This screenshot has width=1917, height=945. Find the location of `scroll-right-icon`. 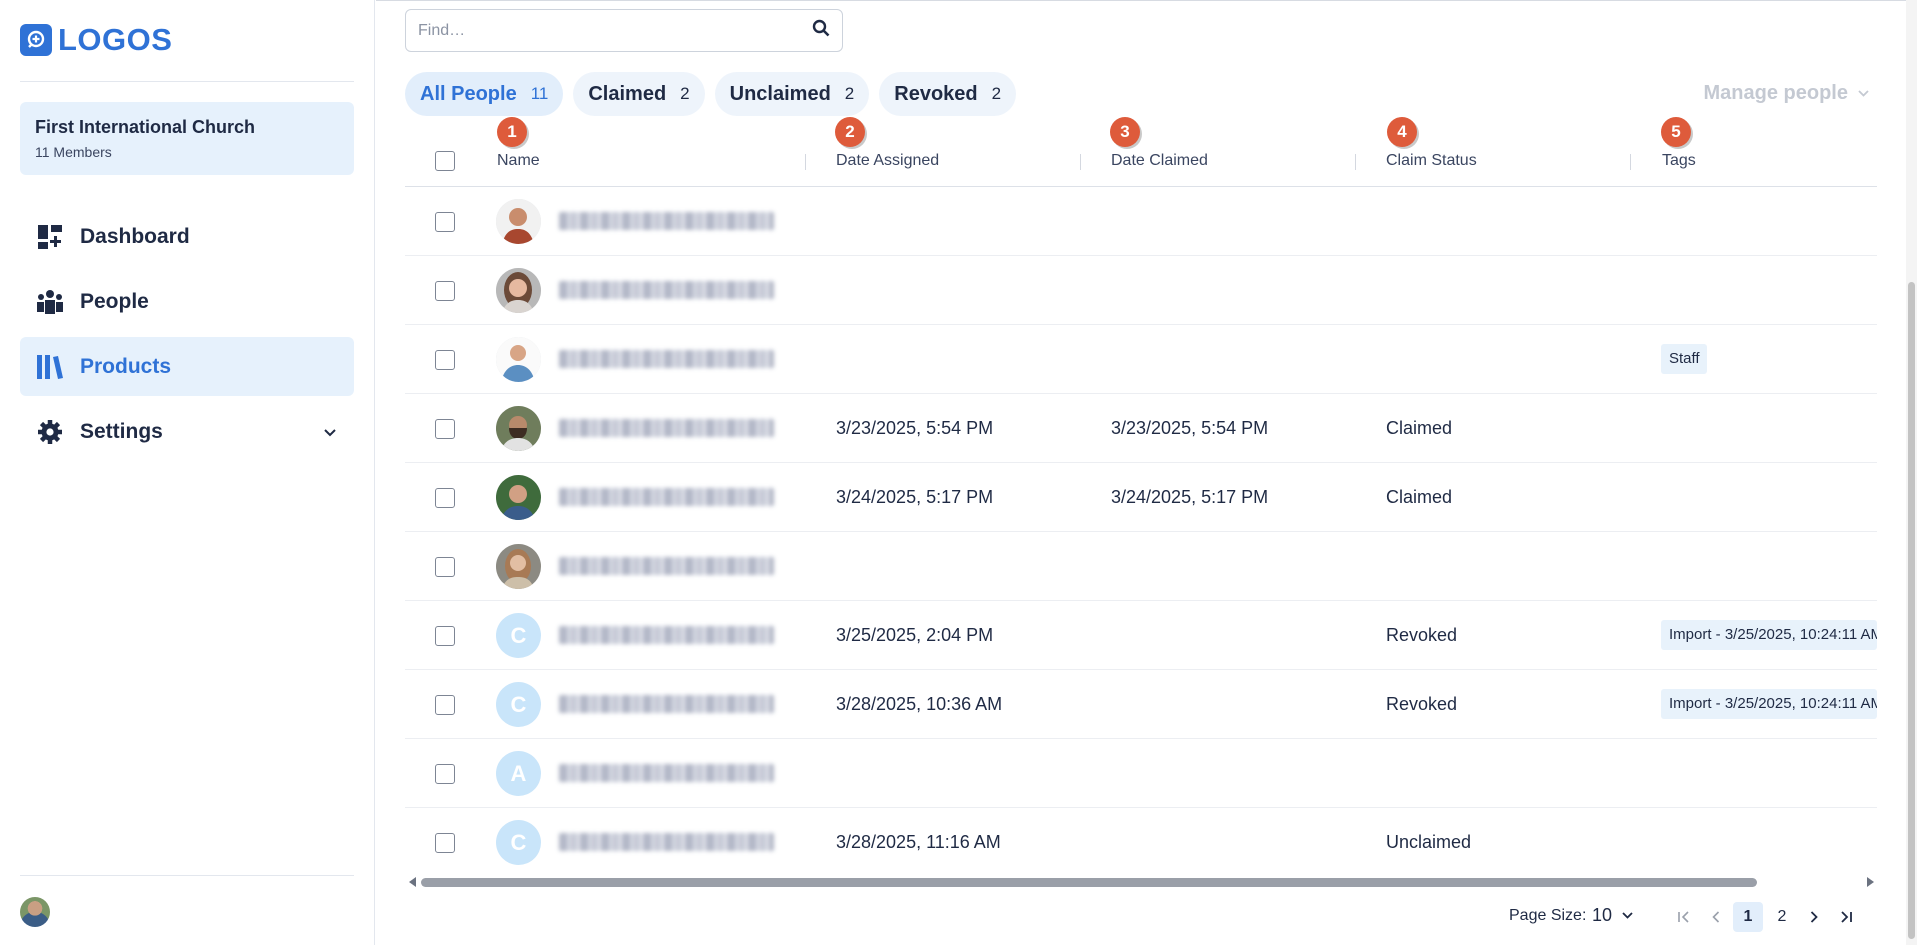

scroll-right-icon is located at coordinates (1870, 882).